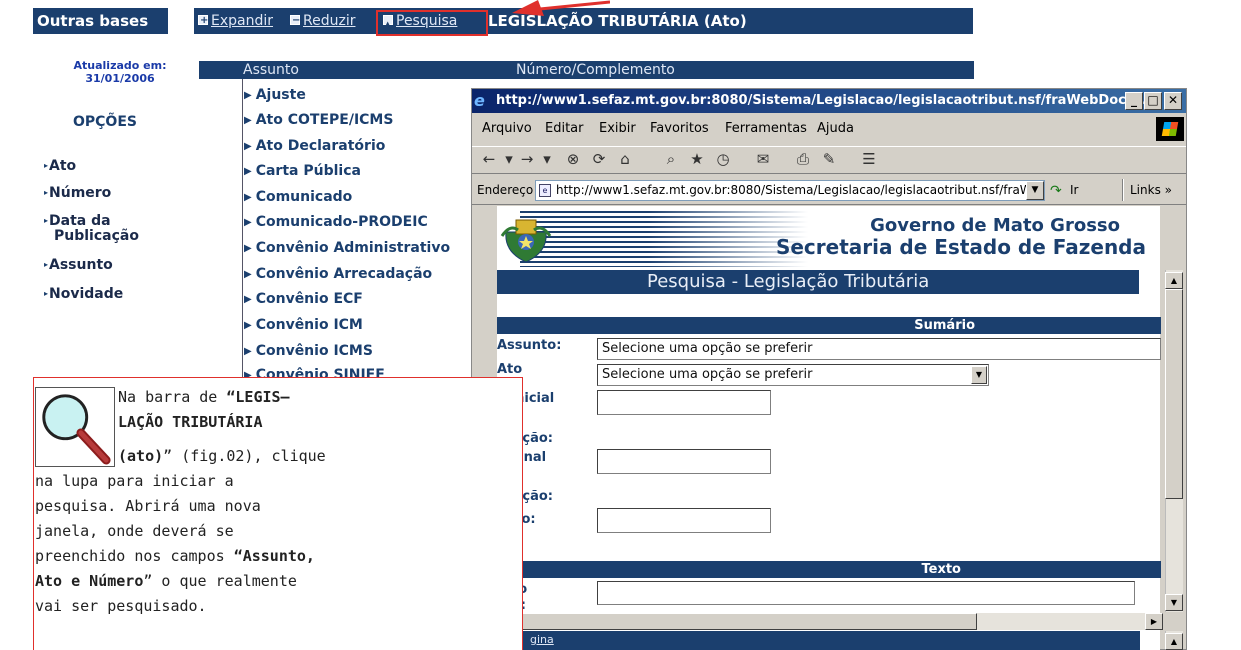 The width and height of the screenshot is (1241, 650). What do you see at coordinates (329, 21) in the screenshot?
I see `reduzir-label: Reduzir` at bounding box center [329, 21].